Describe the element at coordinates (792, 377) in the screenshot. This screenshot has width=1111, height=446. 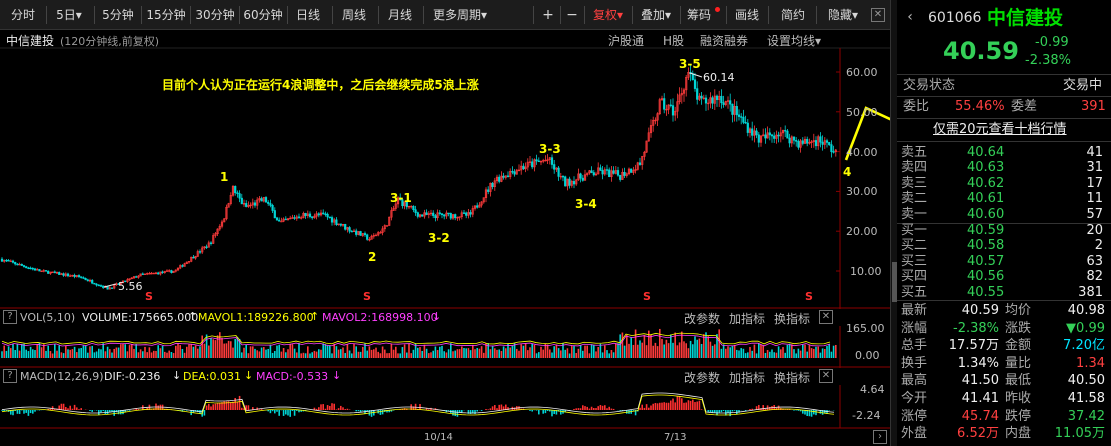
I see `macd-switch-indicator: 换指标` at that location.